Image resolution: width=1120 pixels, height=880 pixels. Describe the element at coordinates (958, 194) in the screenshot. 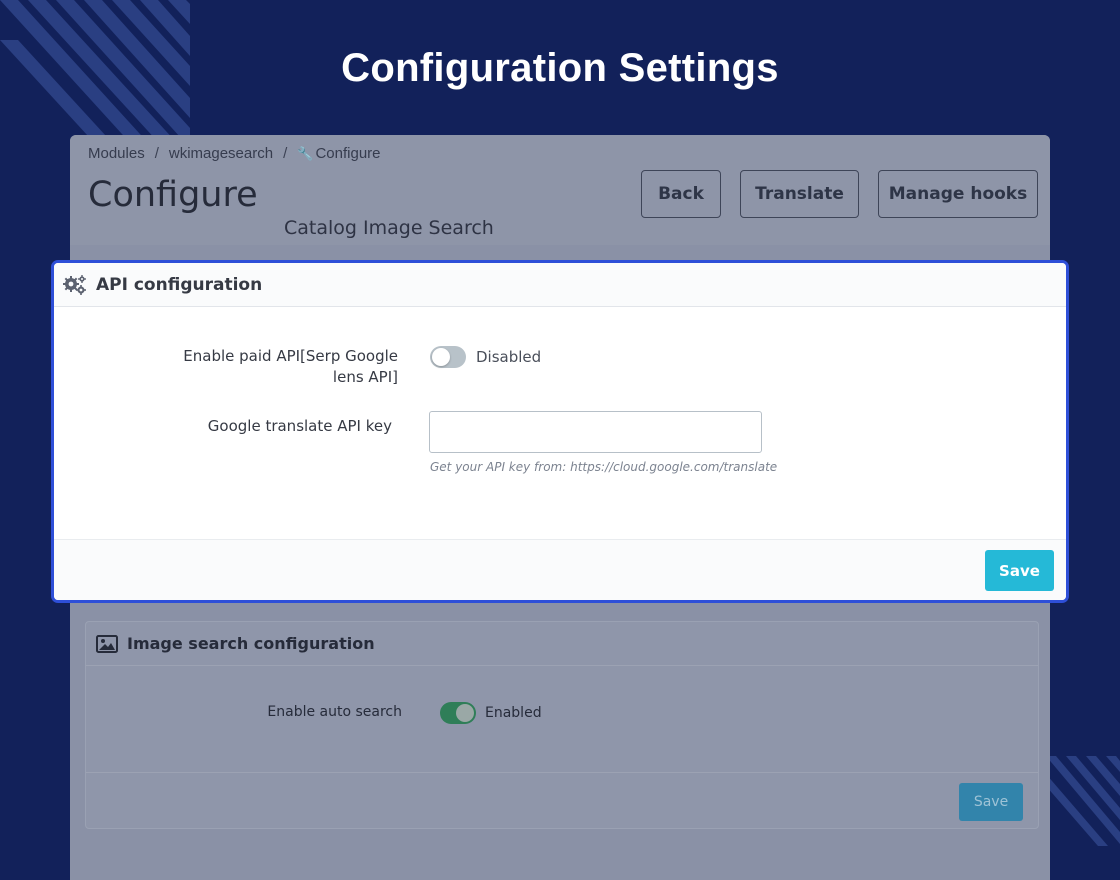

I see `manage-hooks-button: Manage hooks` at that location.